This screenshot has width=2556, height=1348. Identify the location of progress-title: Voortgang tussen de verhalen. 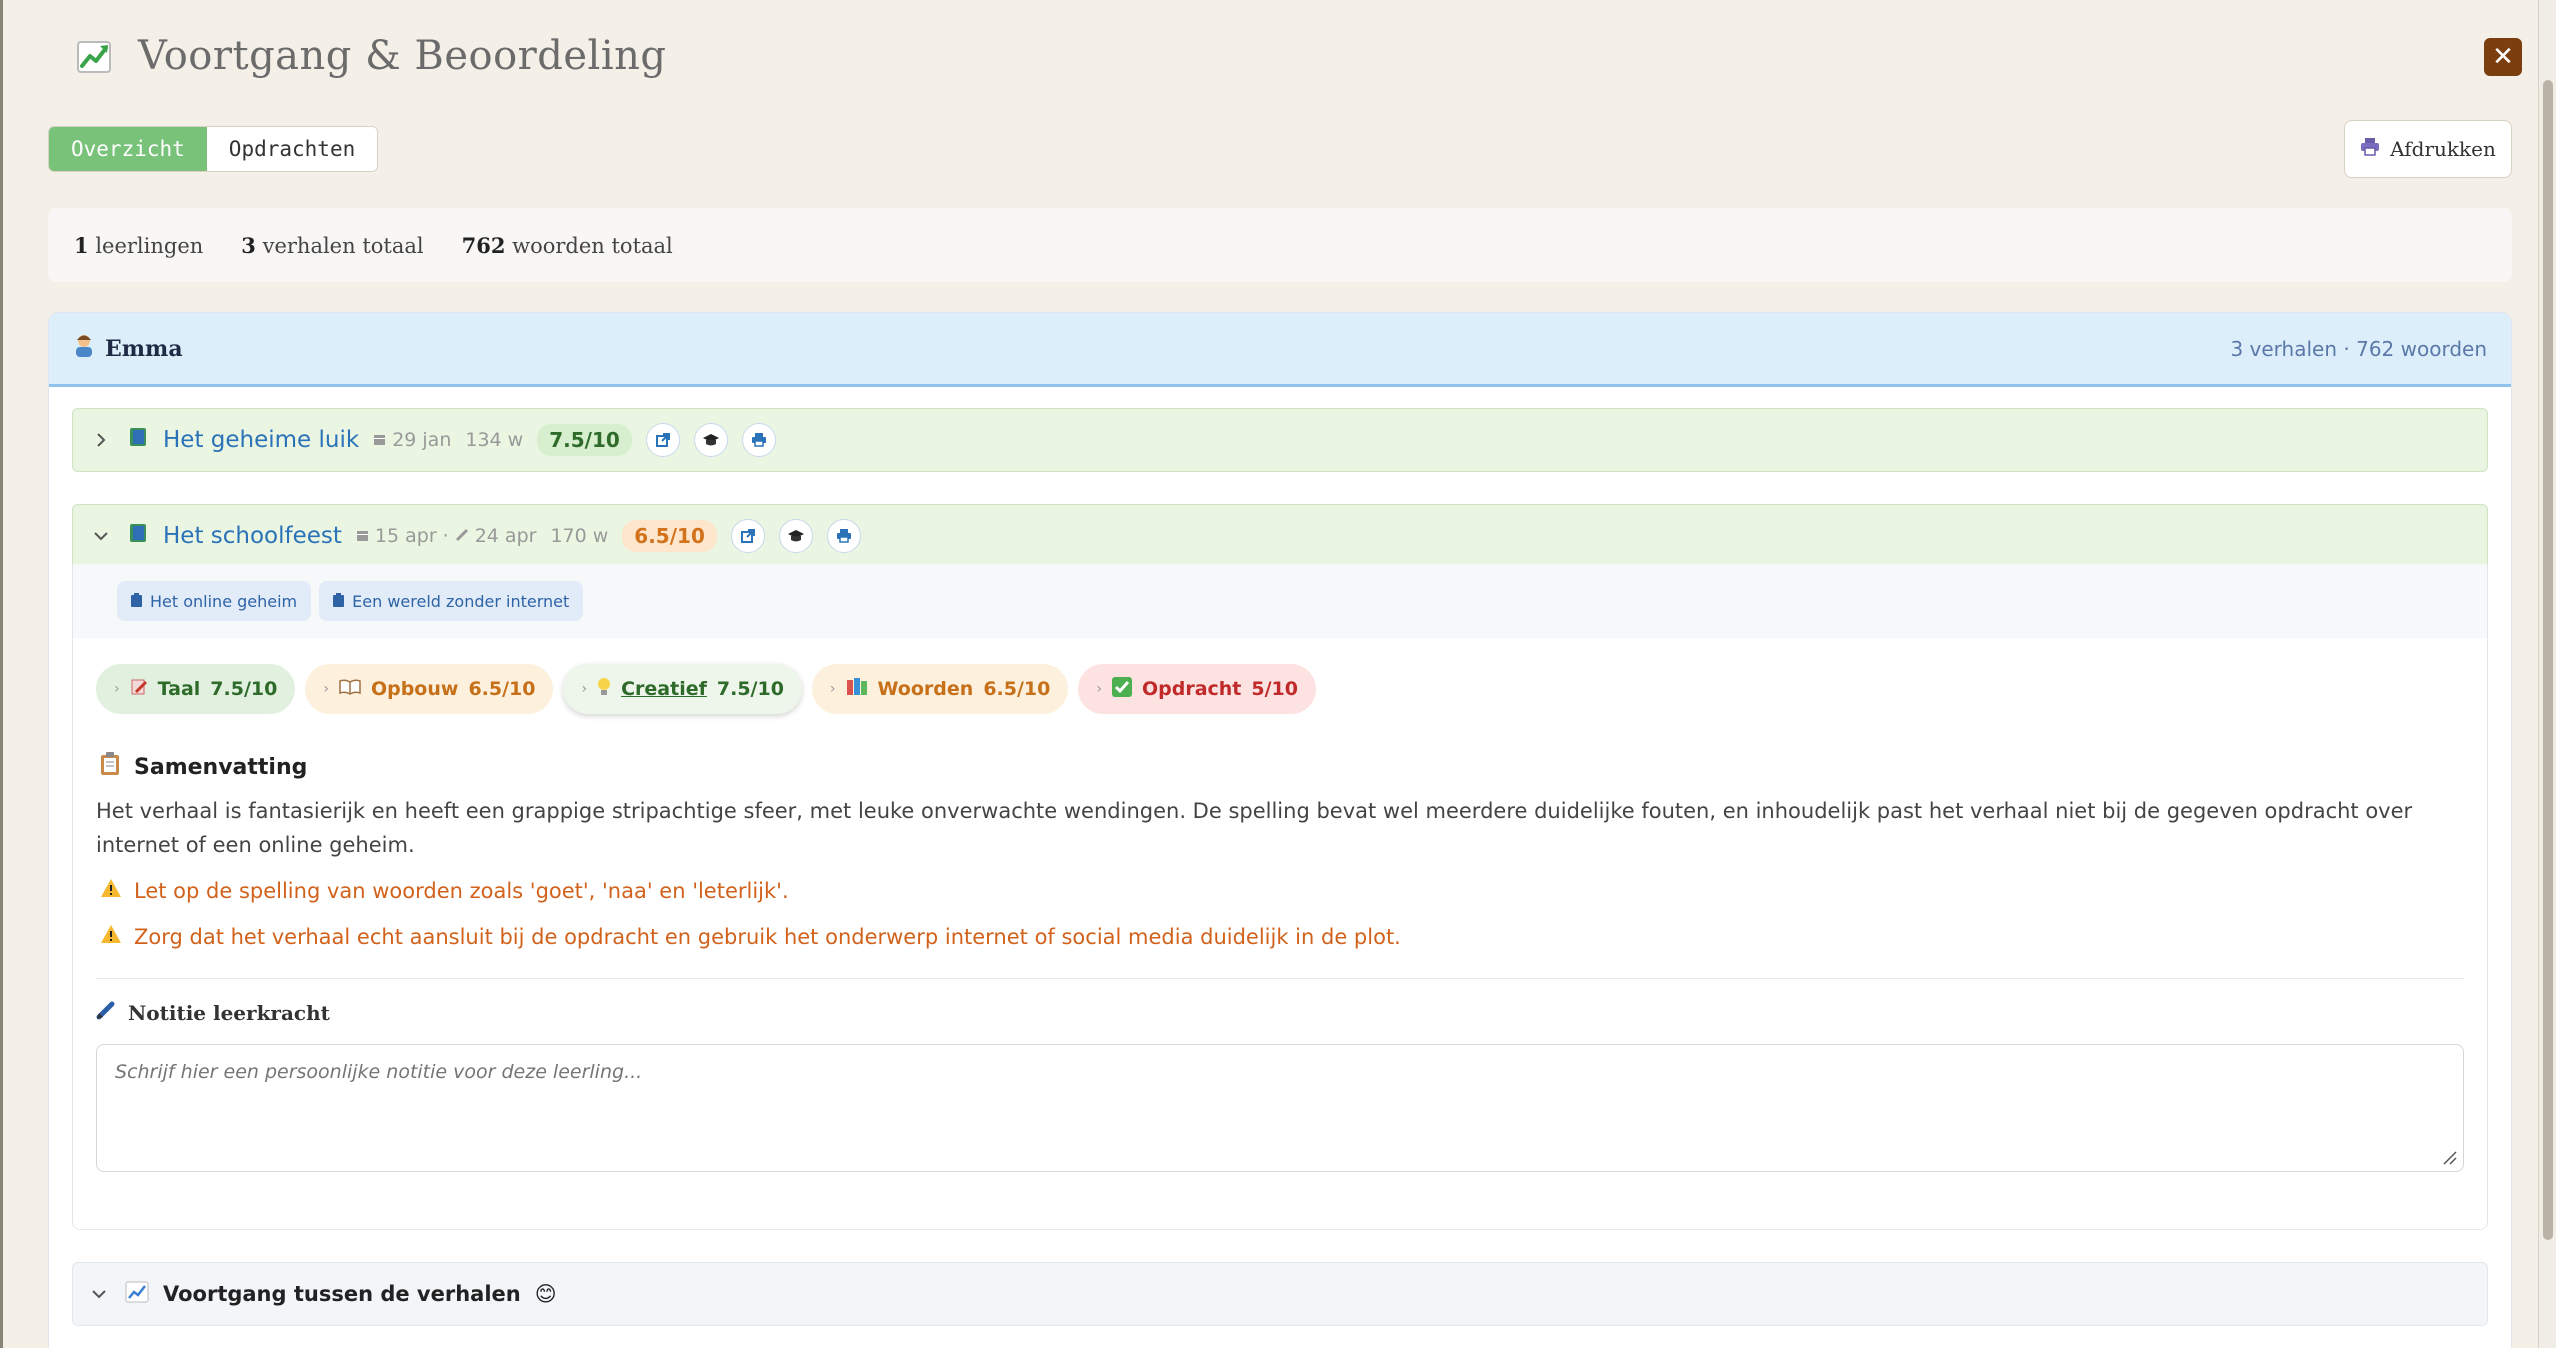
(342, 1294).